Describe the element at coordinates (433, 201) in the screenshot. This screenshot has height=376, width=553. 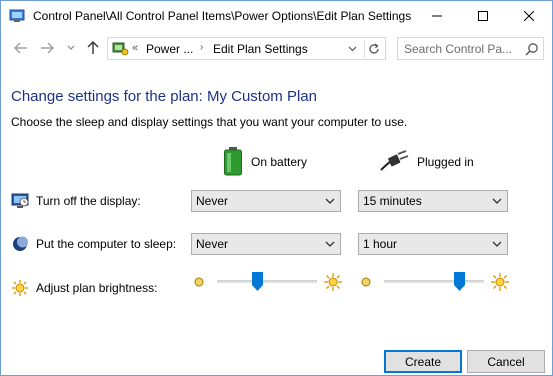
I see `display-off-plugged-select: 15 minutes` at that location.